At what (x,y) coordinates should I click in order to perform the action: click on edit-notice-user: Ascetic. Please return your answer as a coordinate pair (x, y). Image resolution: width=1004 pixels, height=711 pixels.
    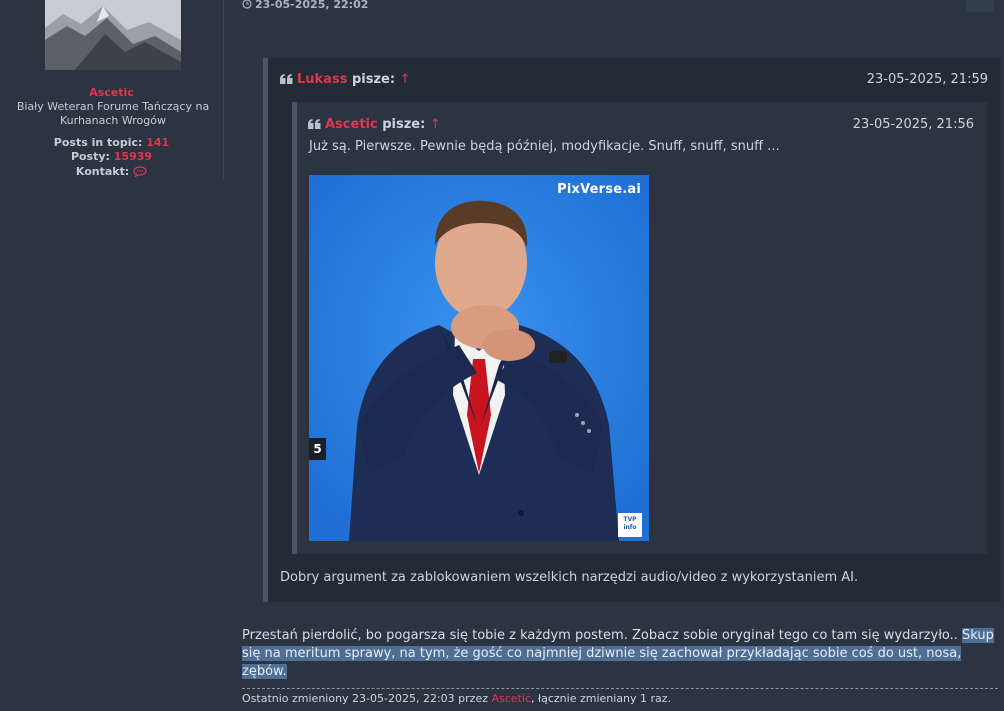
    Looking at the image, I should click on (512, 698).